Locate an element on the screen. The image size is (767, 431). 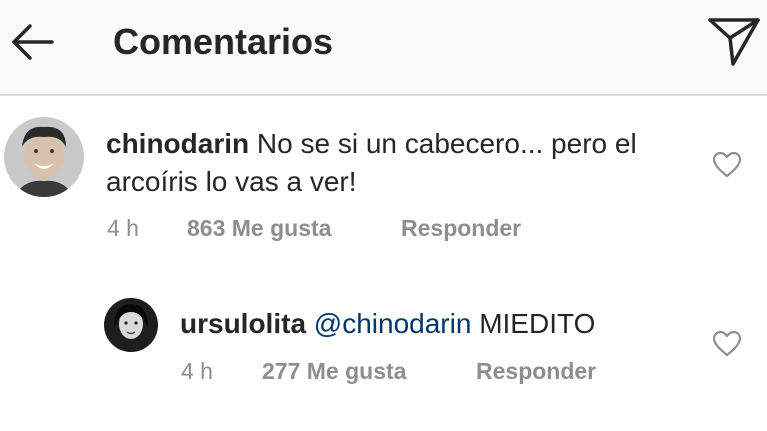
back-button is located at coordinates (32, 42).